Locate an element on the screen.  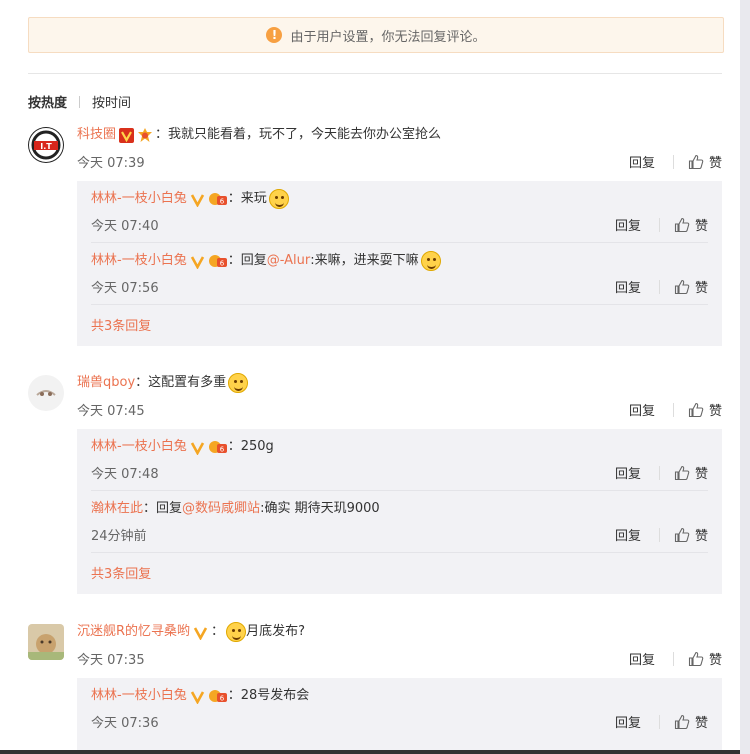
reply-time: 今天 07:48 is located at coordinates (125, 474).